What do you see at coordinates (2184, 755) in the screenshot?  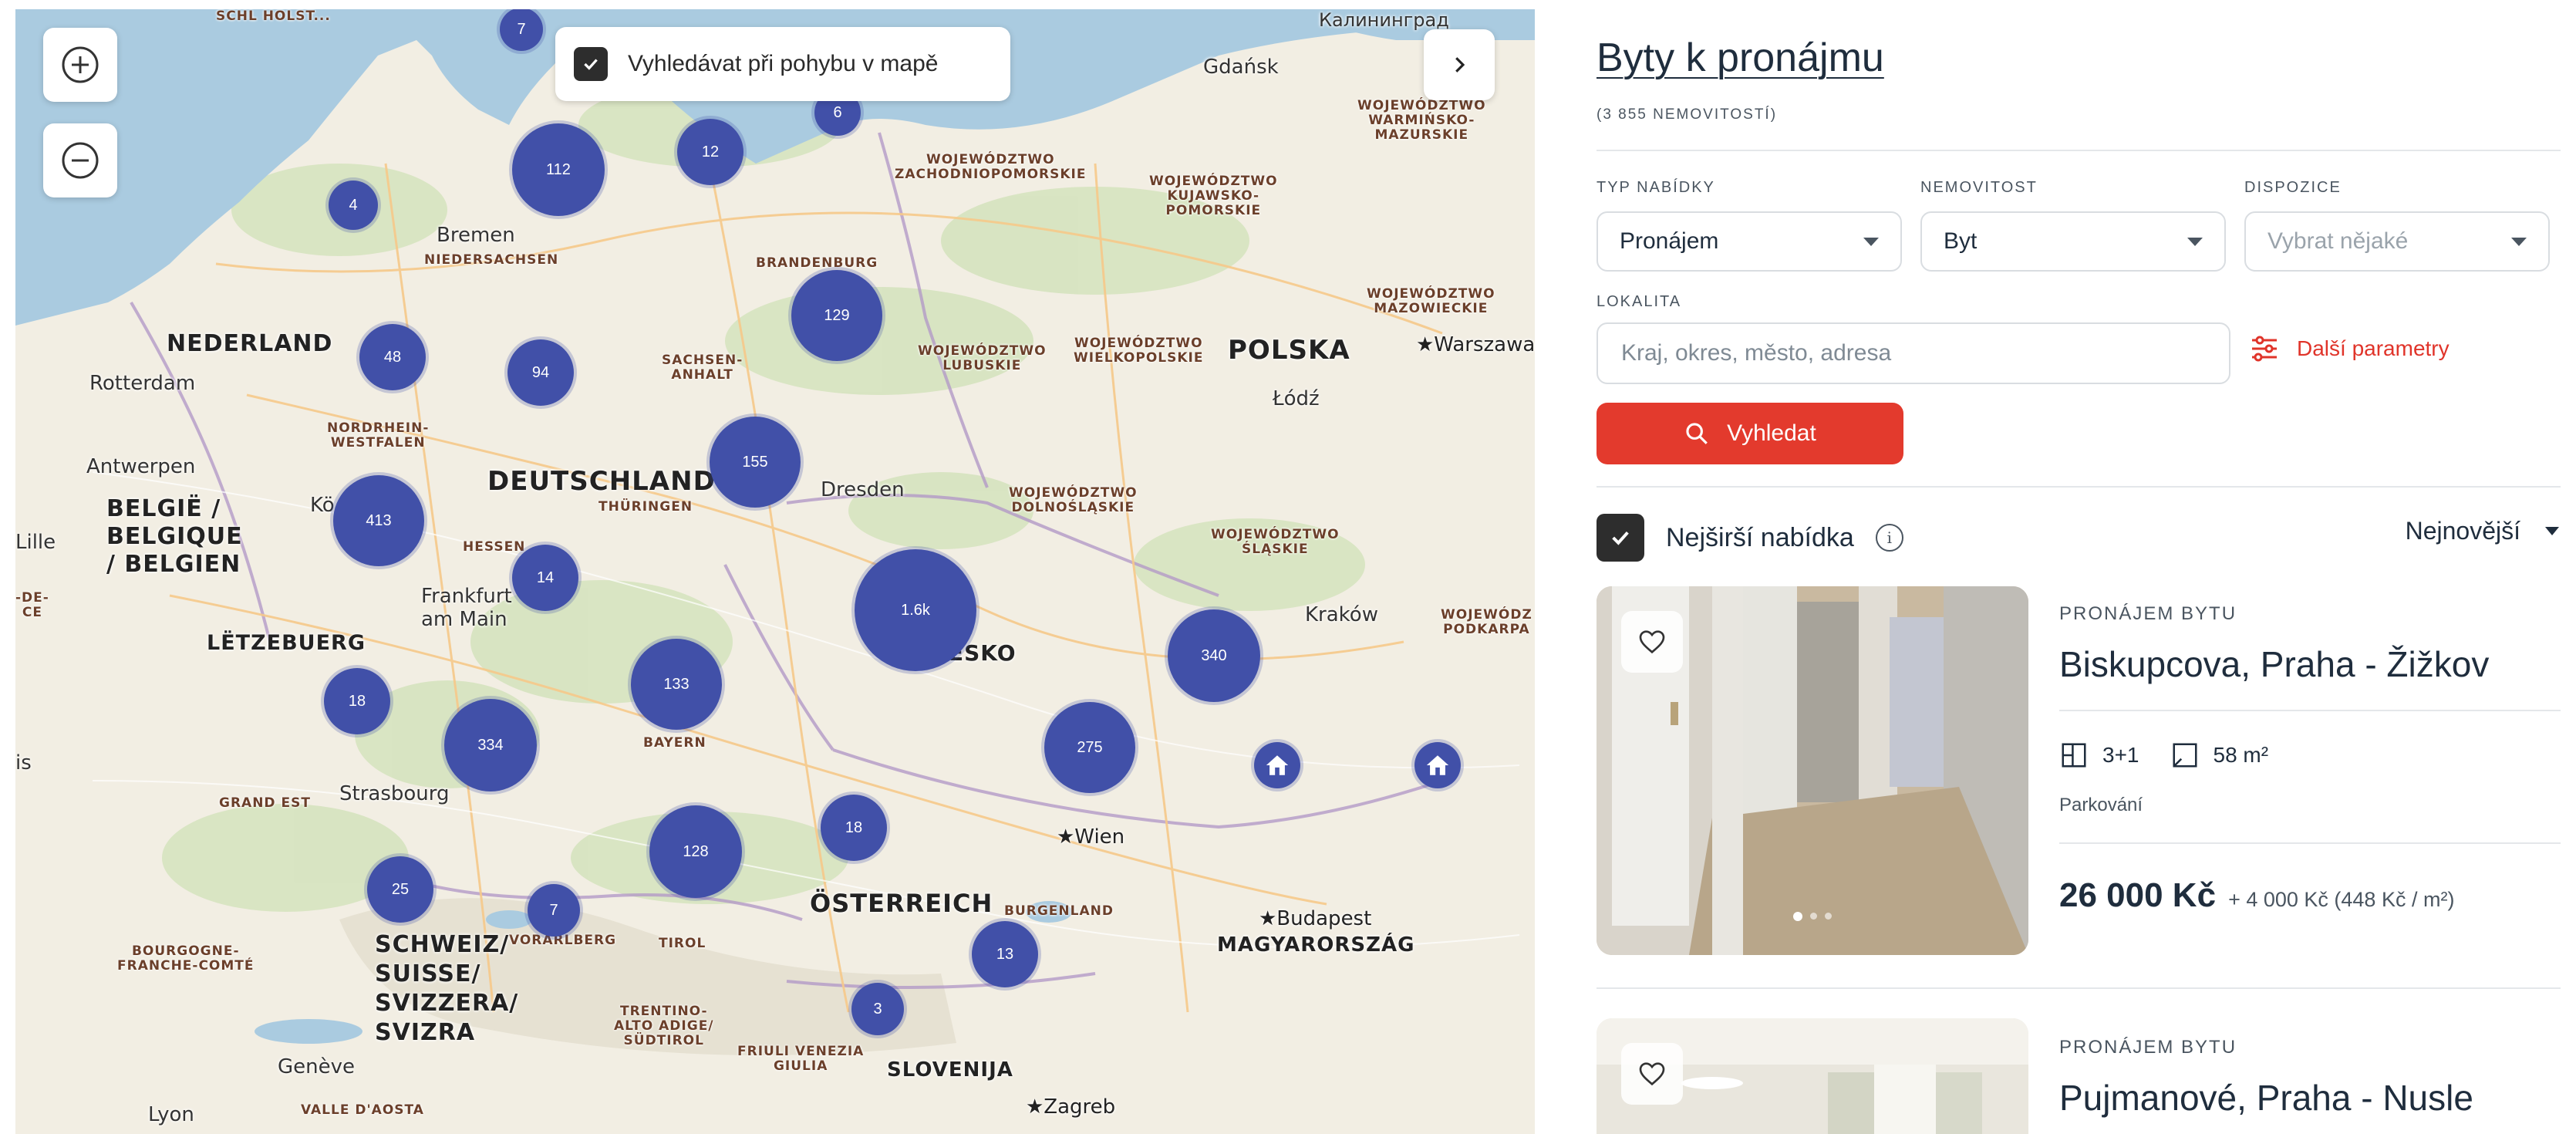 I see `area-icon` at bounding box center [2184, 755].